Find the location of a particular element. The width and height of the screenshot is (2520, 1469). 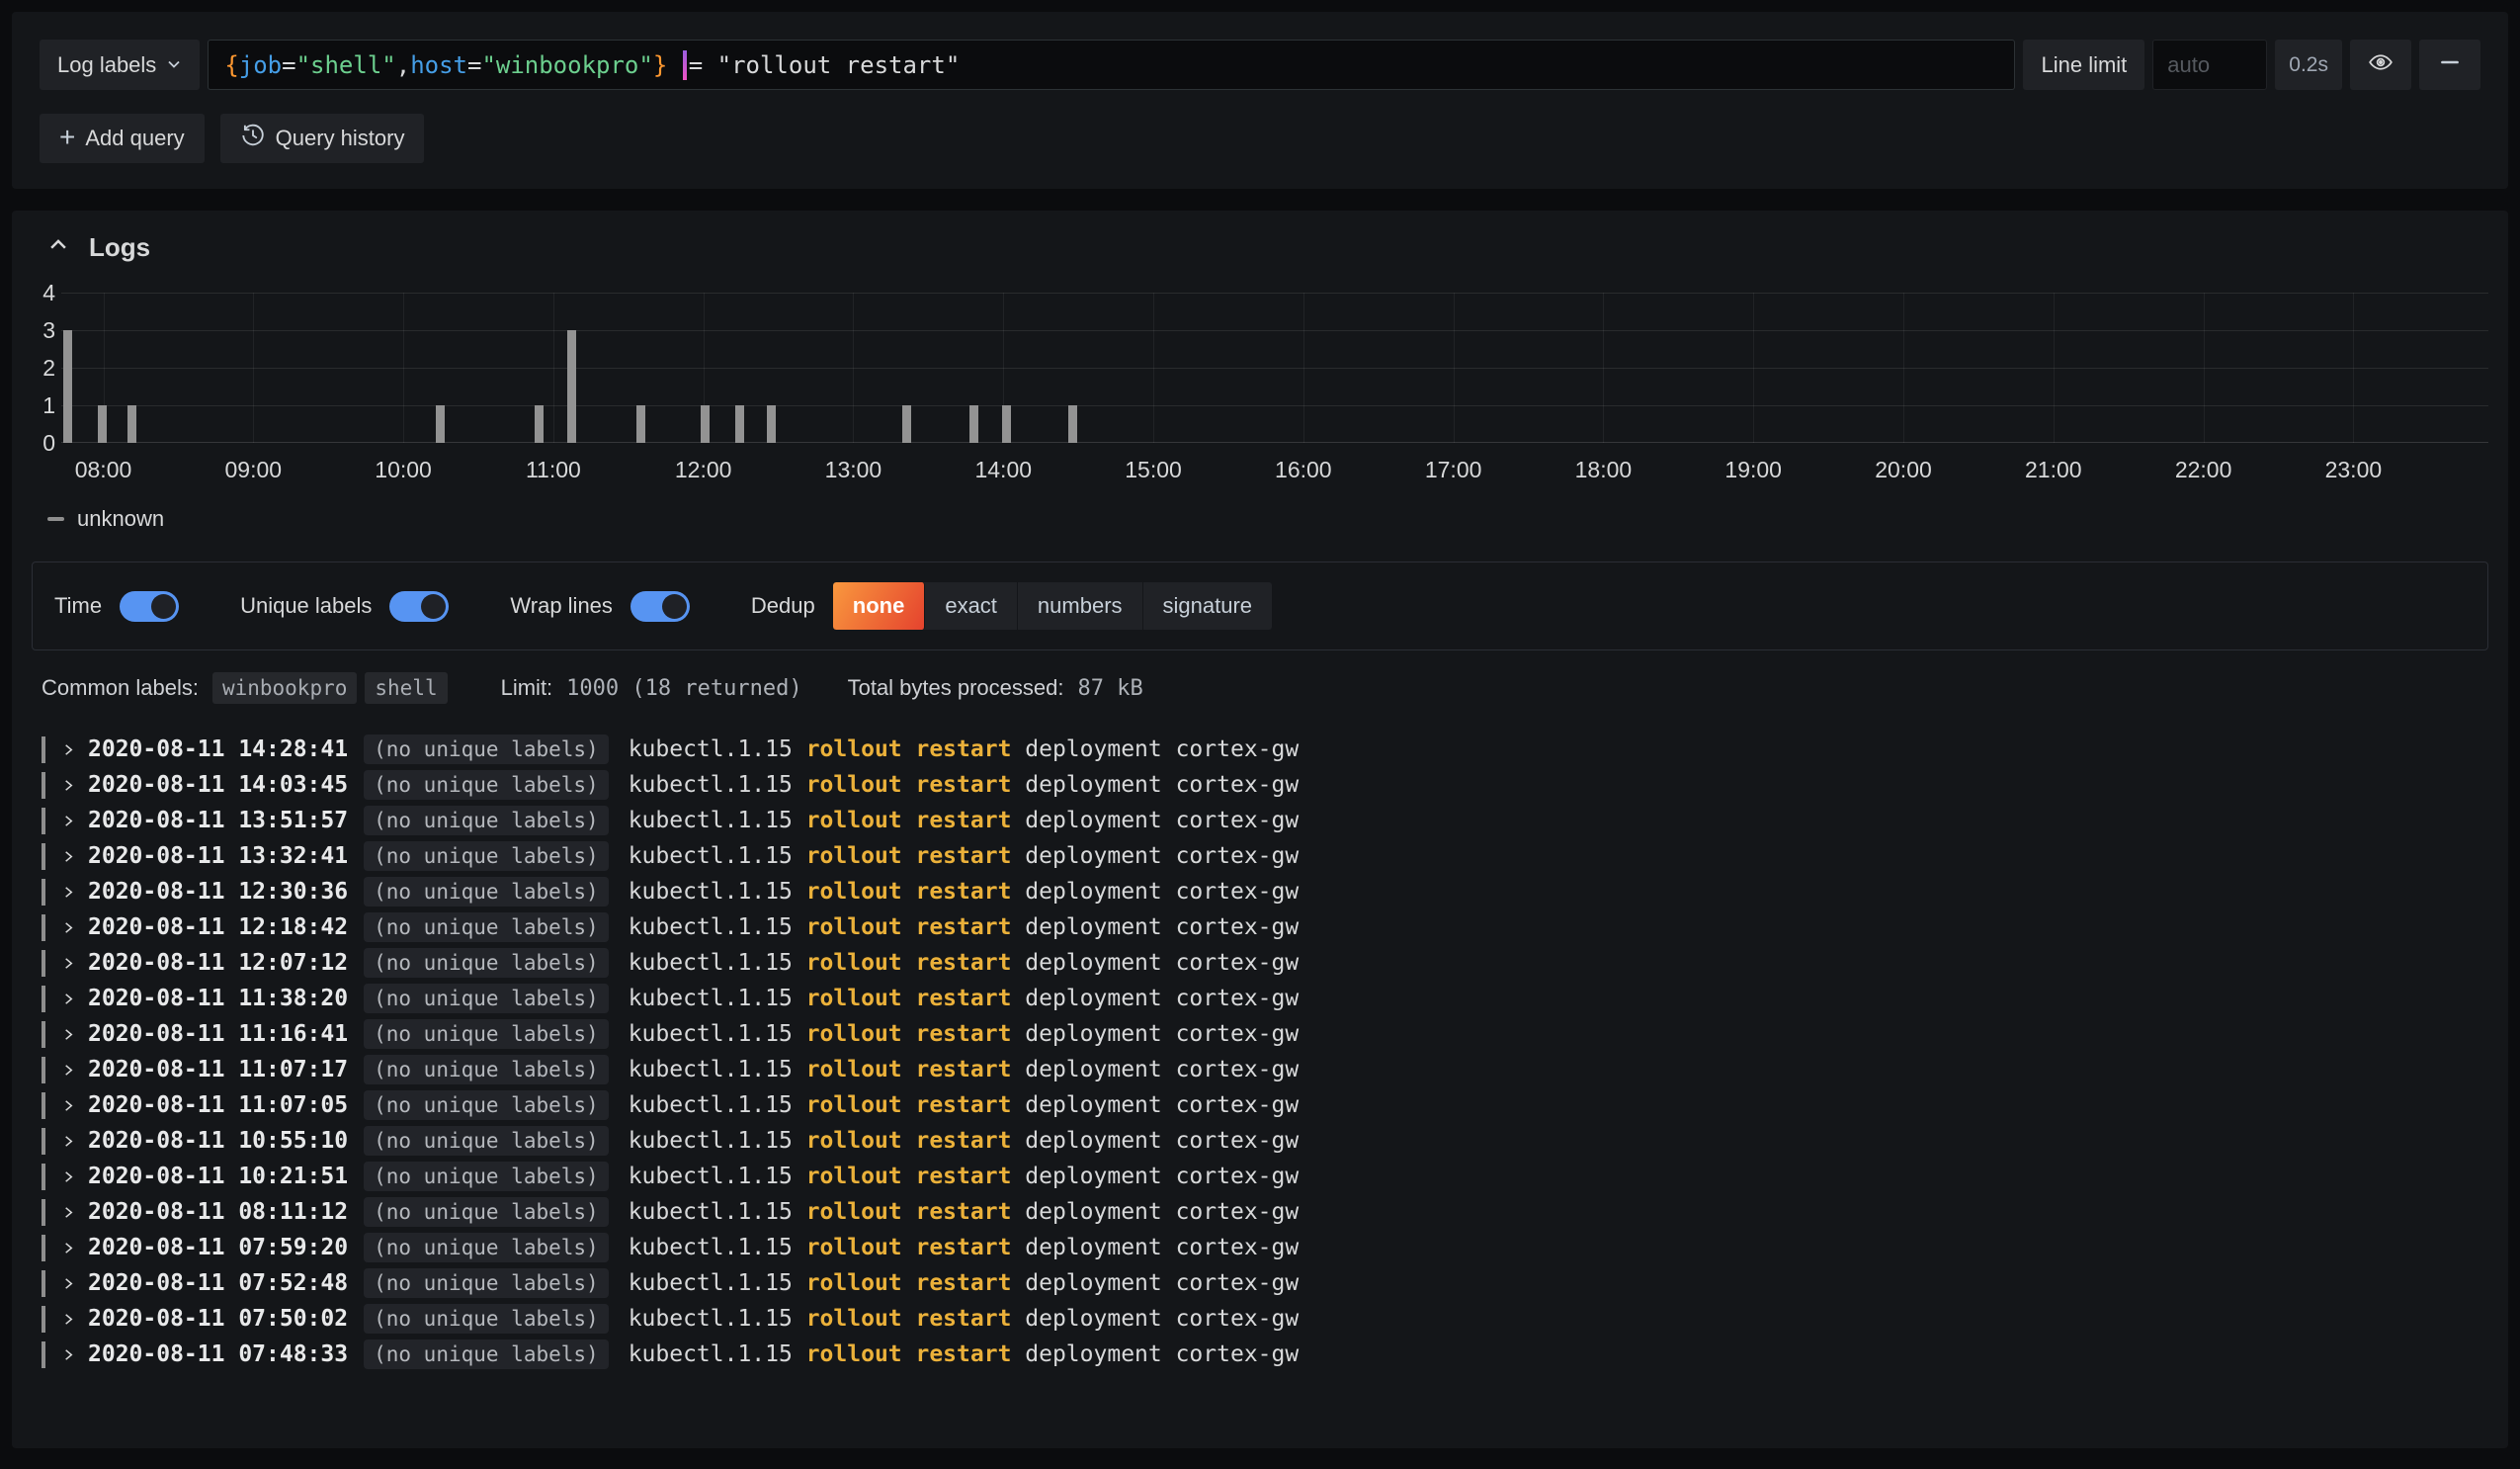

common-labels-group: Common labels: winbookpro shell is located at coordinates (249, 688).